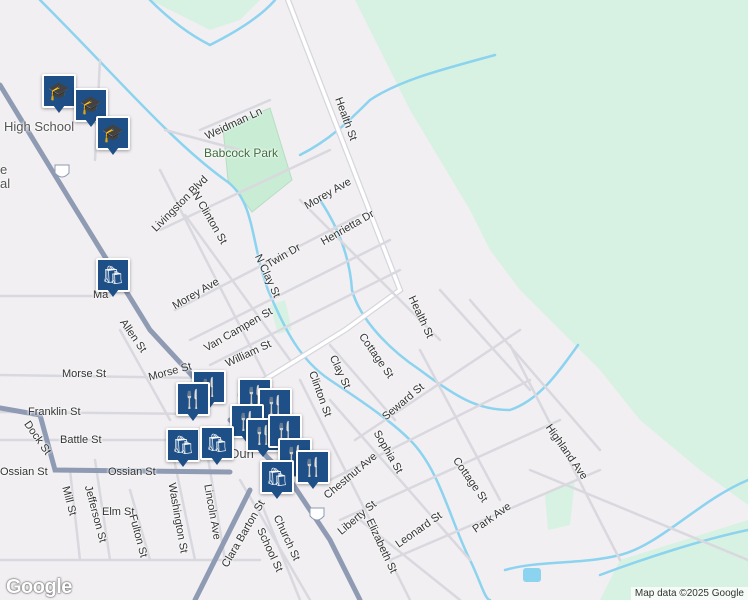  I want to click on label-high-school: High School, so click(39, 126).